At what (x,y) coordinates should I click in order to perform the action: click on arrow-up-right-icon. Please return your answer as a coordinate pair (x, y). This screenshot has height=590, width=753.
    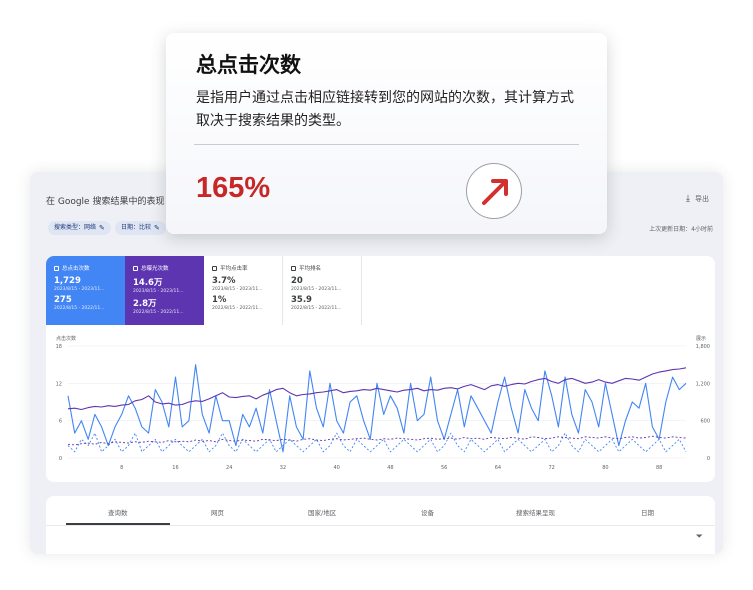
    Looking at the image, I should click on (494, 191).